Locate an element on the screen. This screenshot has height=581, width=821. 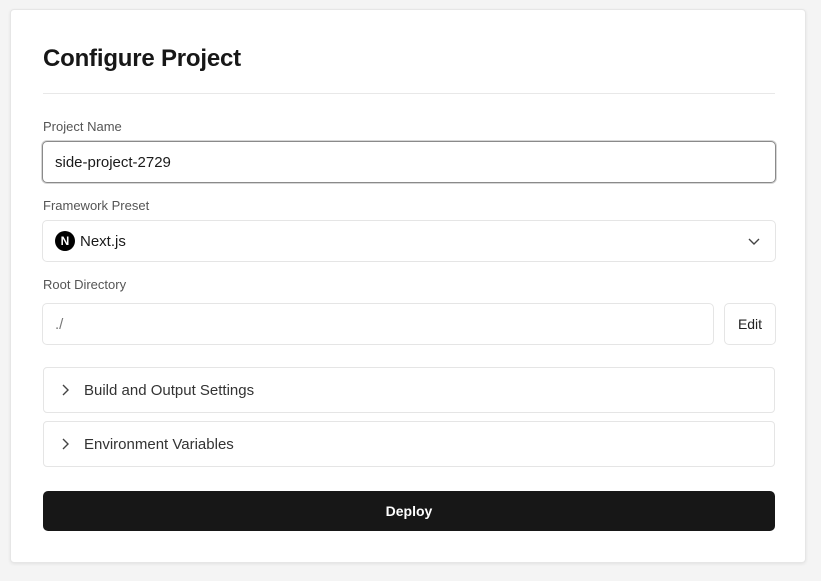
chevron-down-icon is located at coordinates (754, 243).